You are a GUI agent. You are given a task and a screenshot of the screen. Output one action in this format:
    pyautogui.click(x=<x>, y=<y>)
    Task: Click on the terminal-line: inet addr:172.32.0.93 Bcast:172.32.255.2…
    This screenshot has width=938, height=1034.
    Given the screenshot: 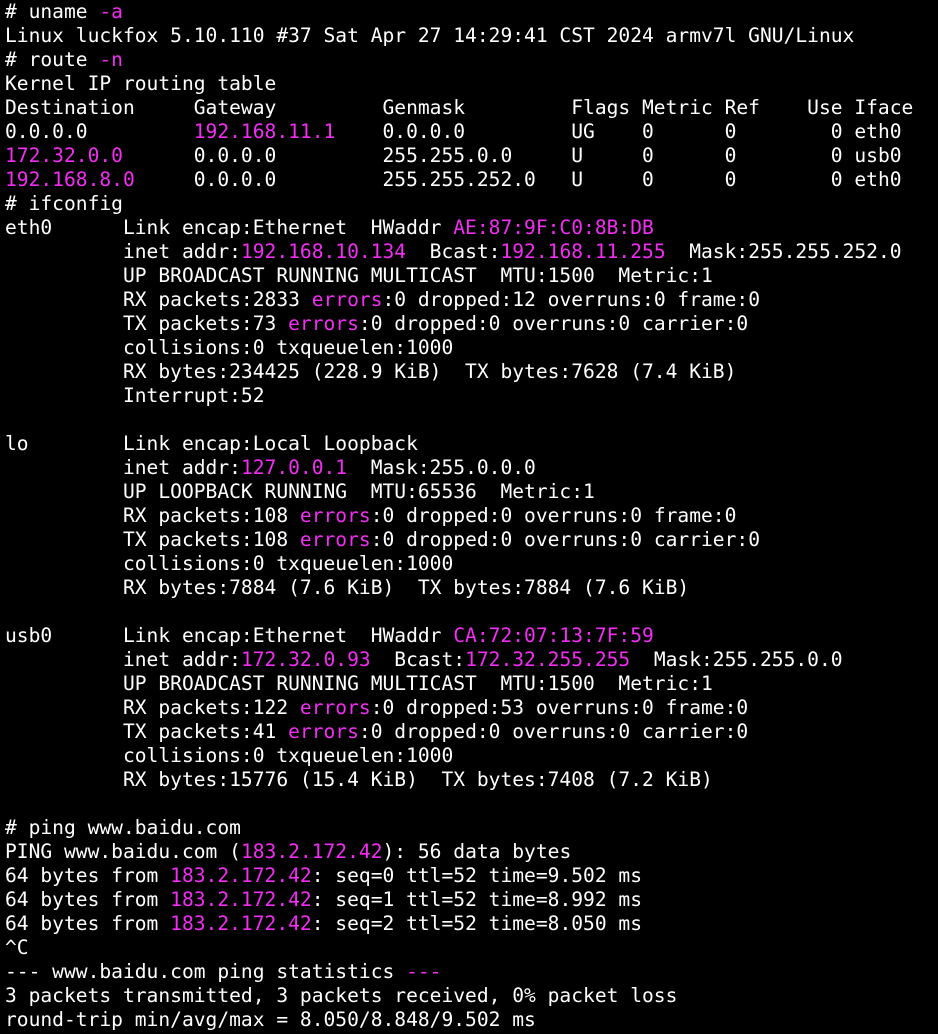 What is the action you would take?
    pyautogui.click(x=471, y=660)
    